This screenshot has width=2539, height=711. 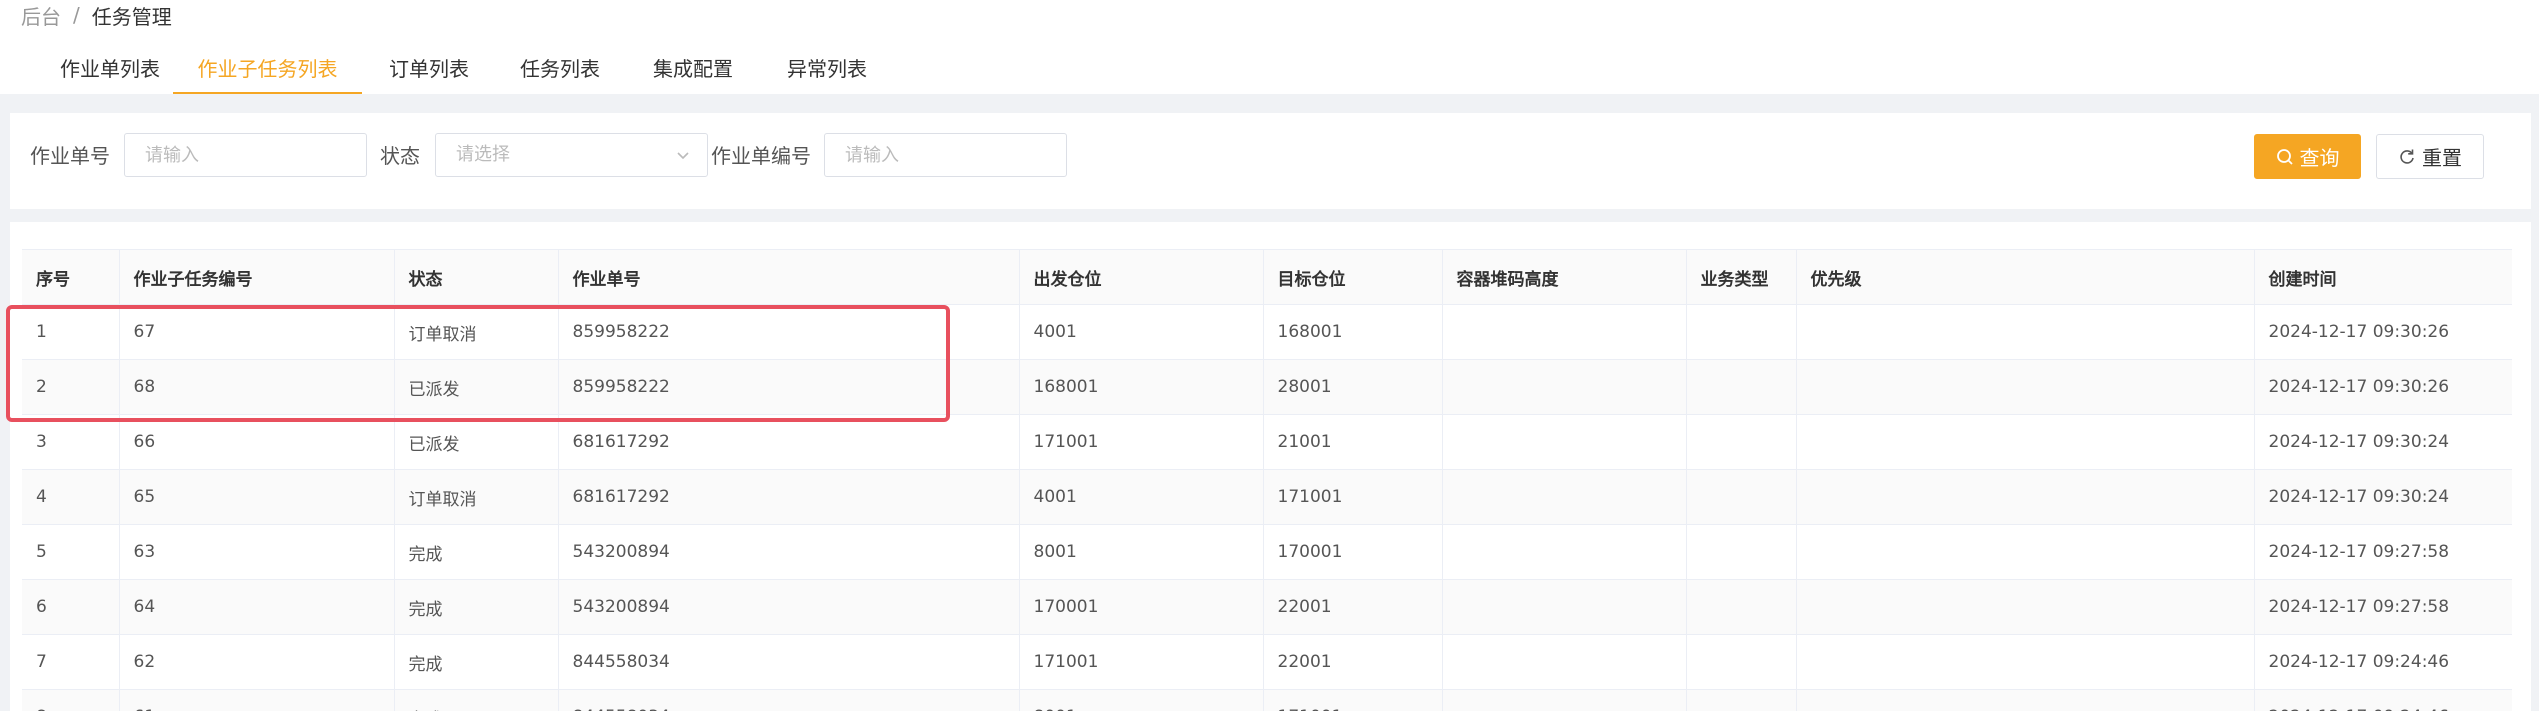 I want to click on reset-button: 重置, so click(x=2430, y=156).